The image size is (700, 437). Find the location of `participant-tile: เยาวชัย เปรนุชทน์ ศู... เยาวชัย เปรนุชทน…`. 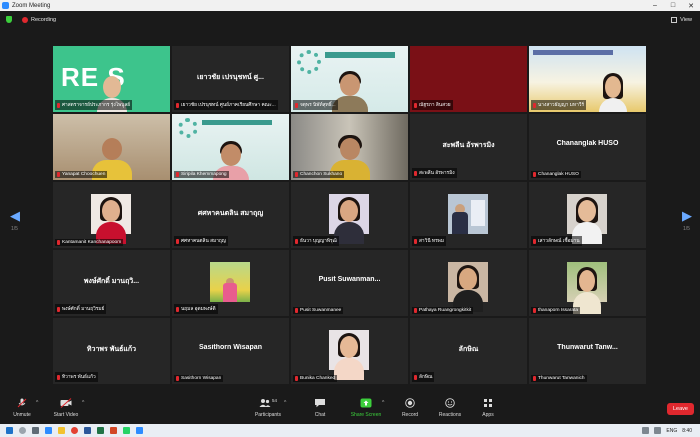

participant-tile: เยาวชัย เปรนุชทน์ ศู... เยาวชัย เปรนุชทน… is located at coordinates (230, 79).